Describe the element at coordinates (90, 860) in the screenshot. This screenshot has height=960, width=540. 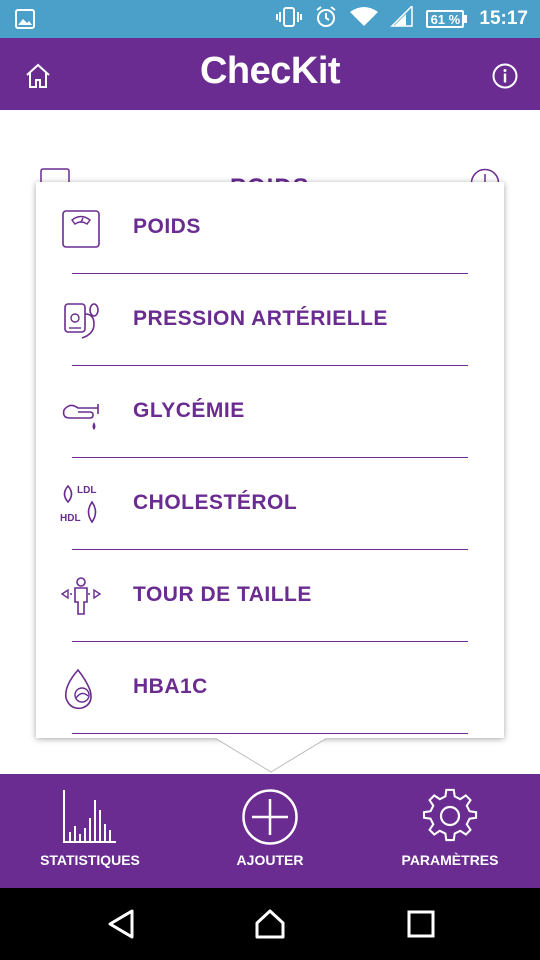
I see `nav-label: STATISTIQUES` at that location.